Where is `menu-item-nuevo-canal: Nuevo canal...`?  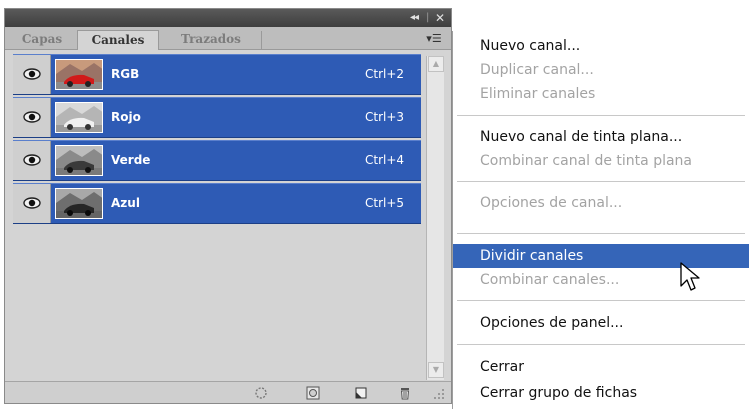 menu-item-nuevo-canal: Nuevo canal... is located at coordinates (601, 46).